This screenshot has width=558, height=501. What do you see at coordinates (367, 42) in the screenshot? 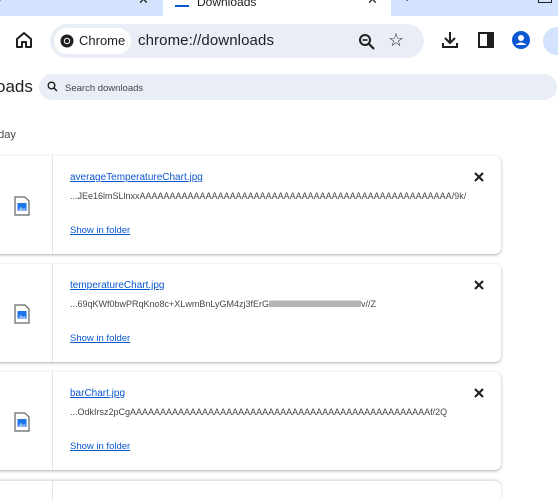
I see `zoom-icon` at bounding box center [367, 42].